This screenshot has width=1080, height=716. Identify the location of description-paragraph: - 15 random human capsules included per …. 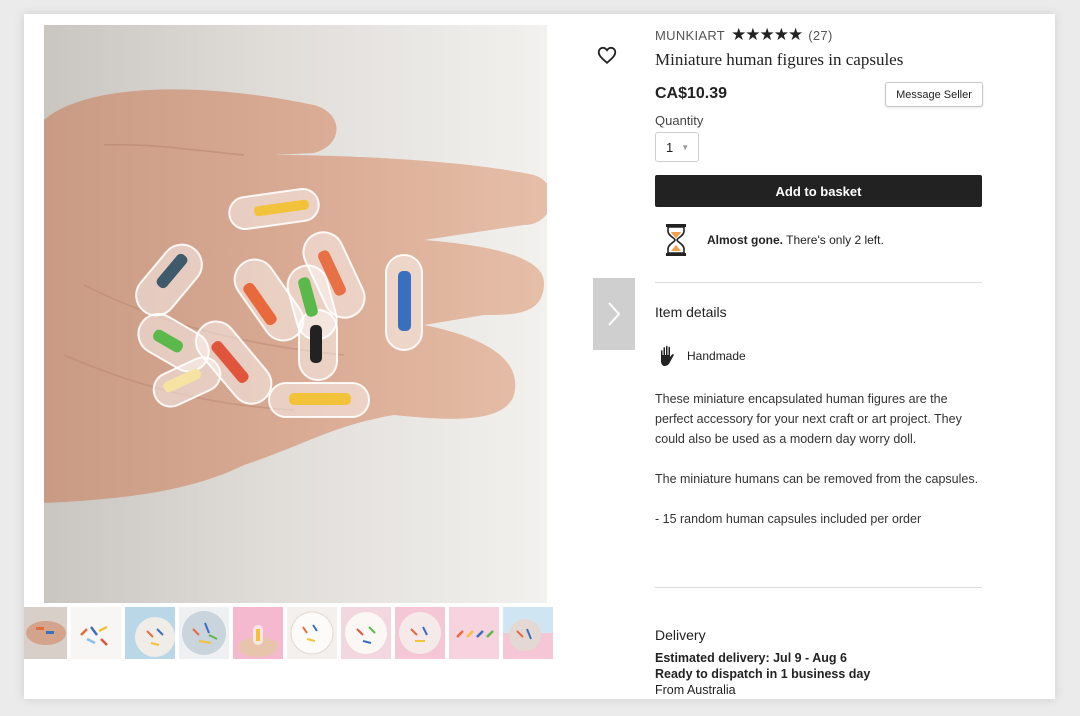
(788, 519).